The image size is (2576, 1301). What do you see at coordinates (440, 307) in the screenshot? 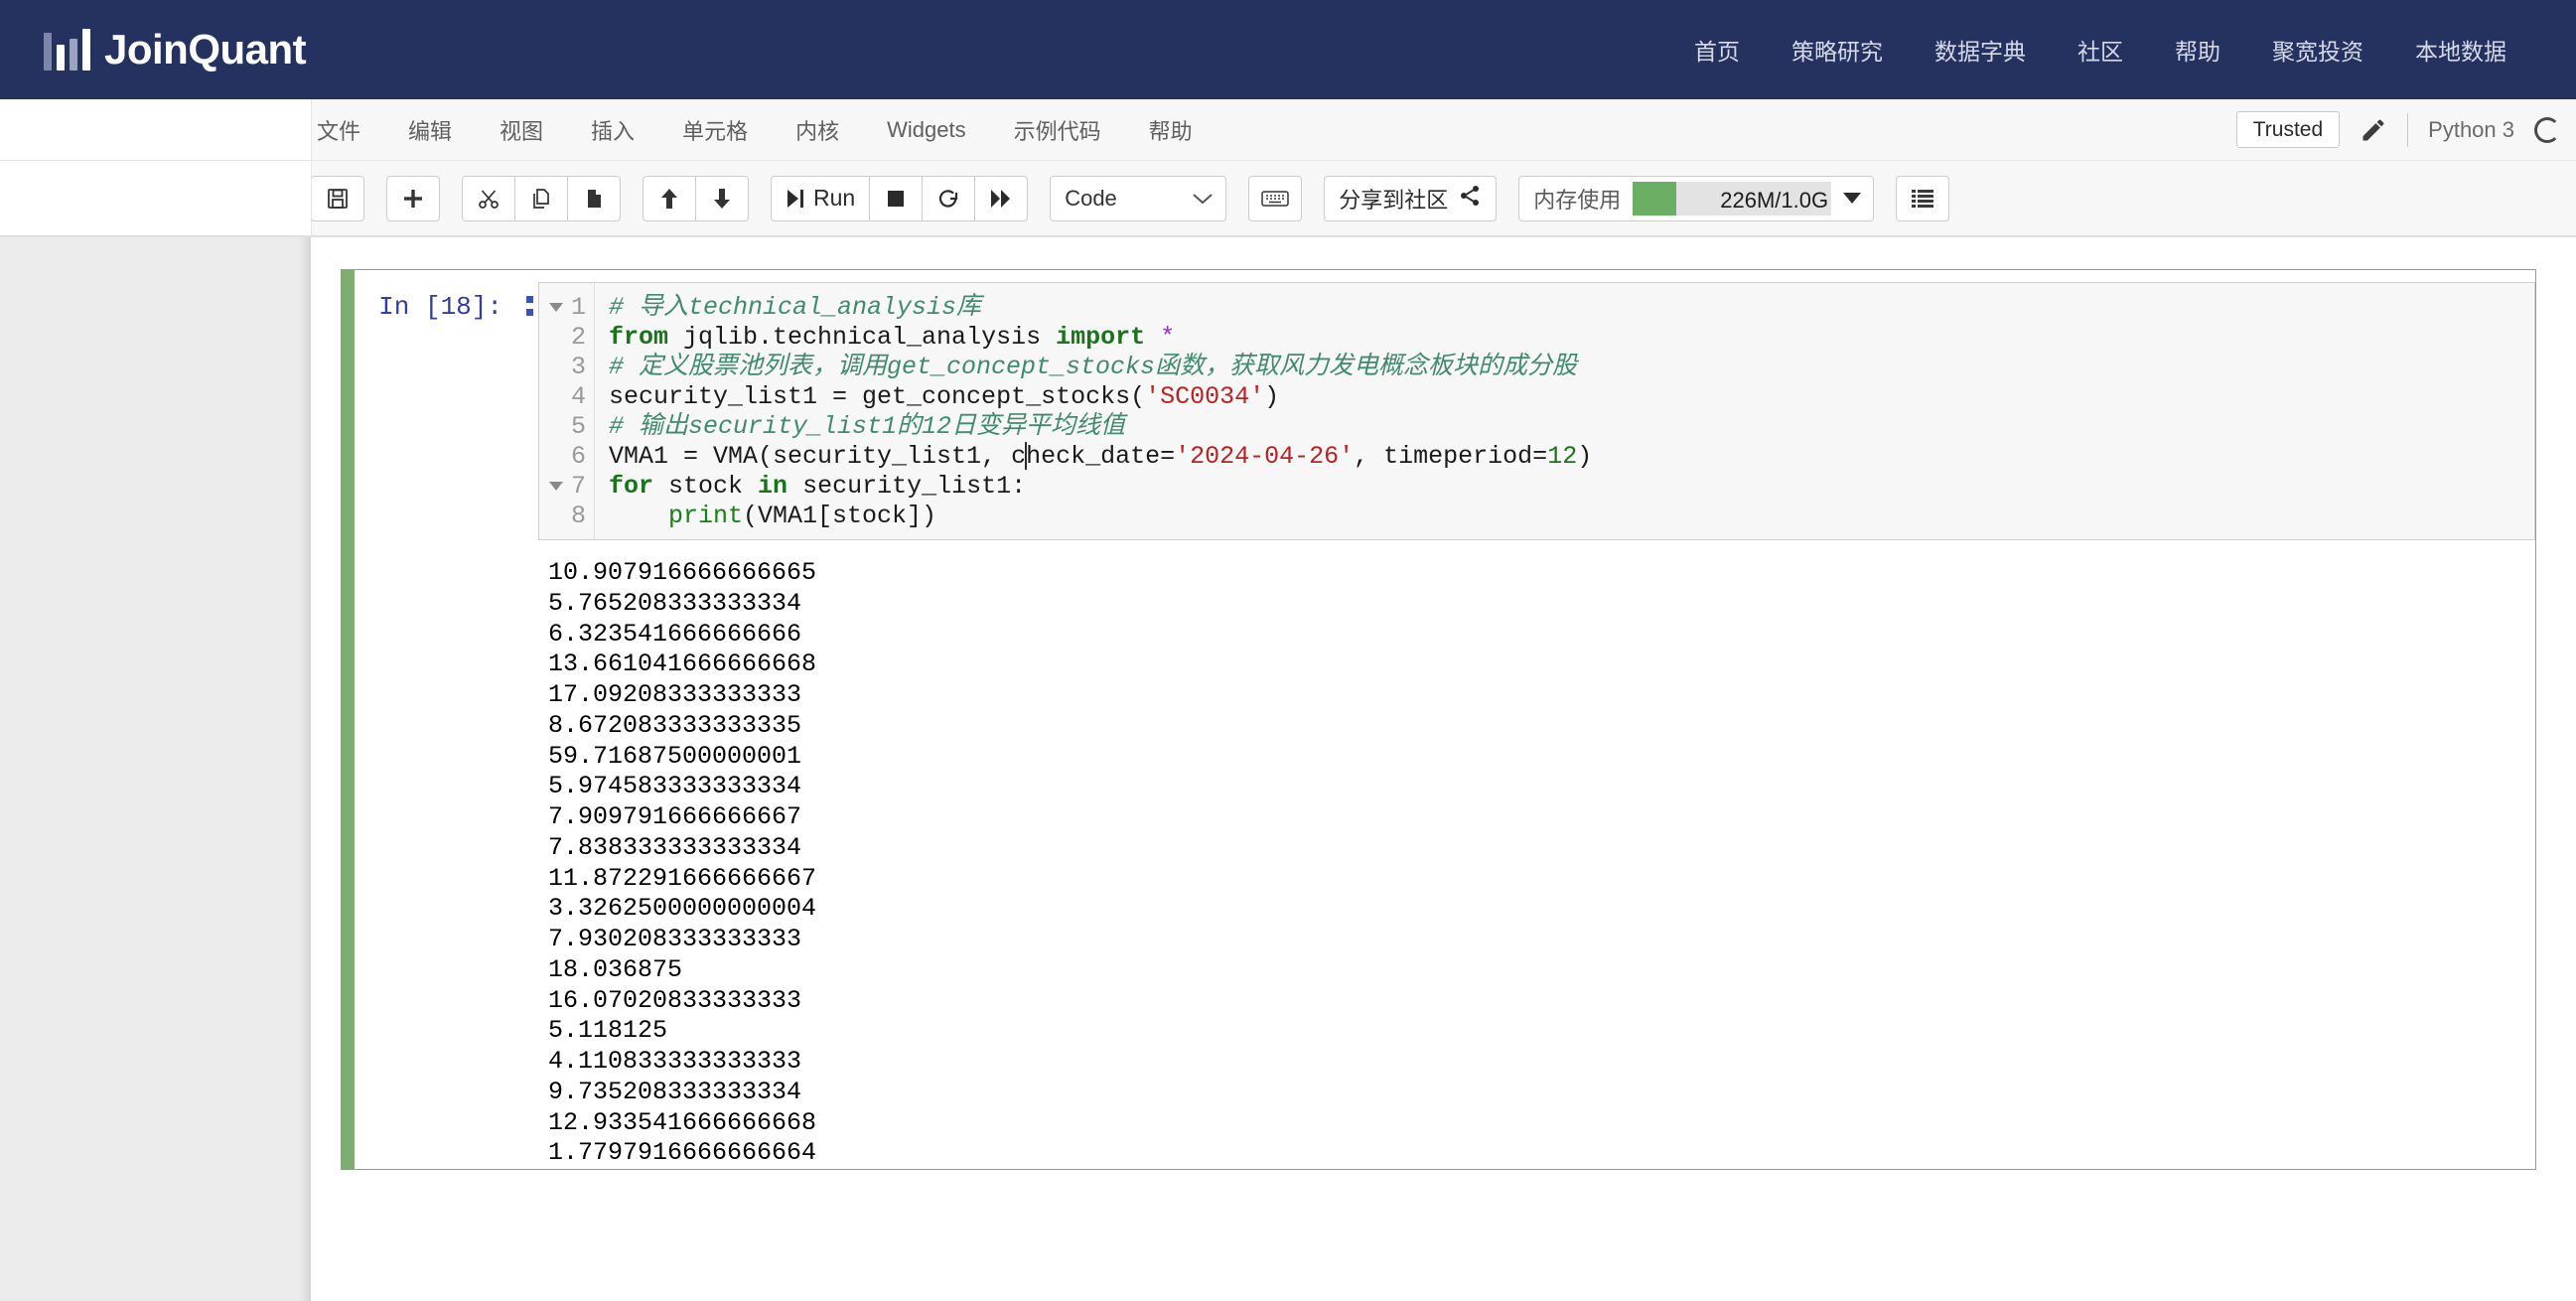
I see `cell-prompt: In [18]:` at bounding box center [440, 307].